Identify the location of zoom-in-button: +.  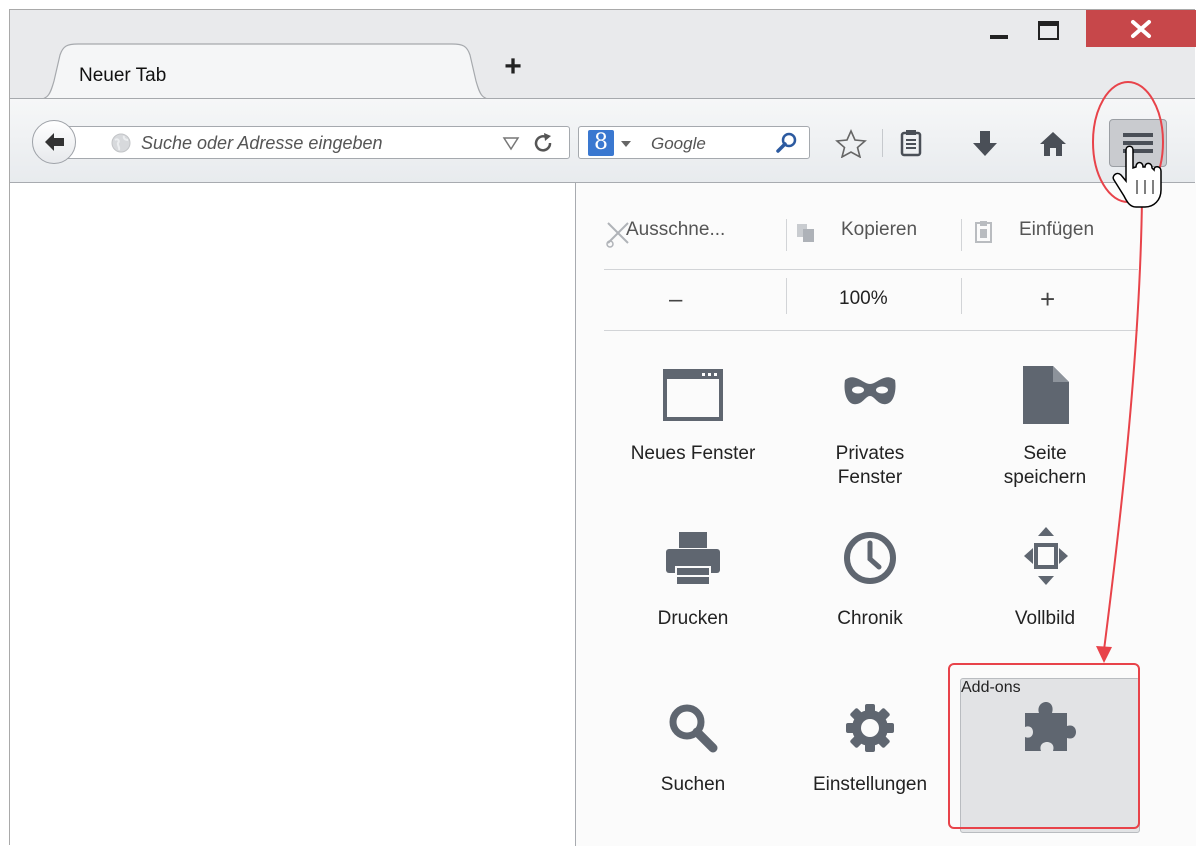
(1047, 299).